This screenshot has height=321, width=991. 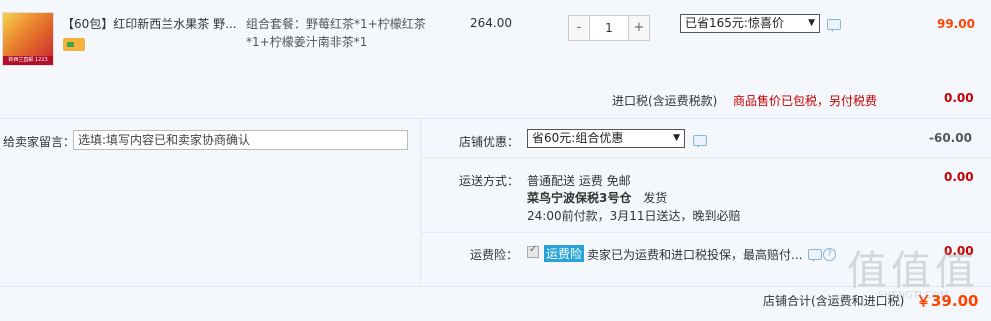 I want to click on insurance-badge: 运费险, so click(x=564, y=253).